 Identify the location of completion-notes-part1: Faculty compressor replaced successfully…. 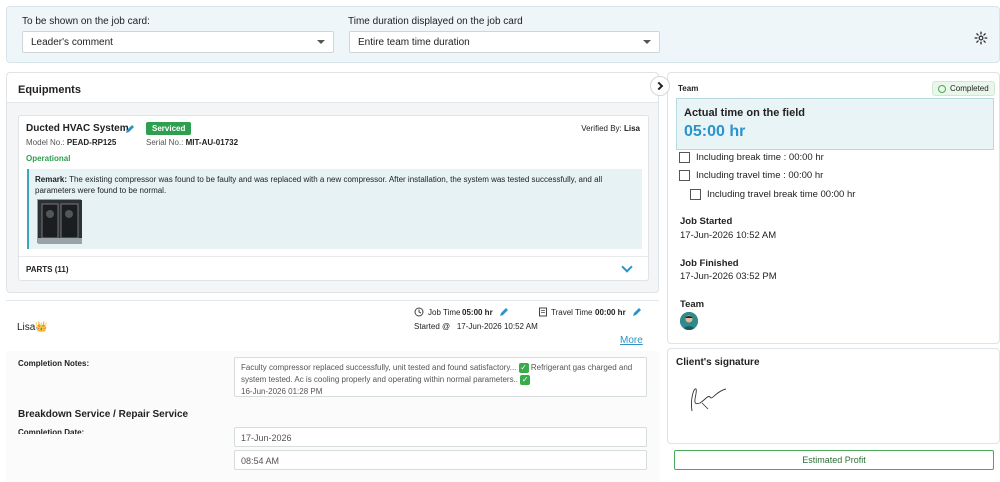
(379, 367).